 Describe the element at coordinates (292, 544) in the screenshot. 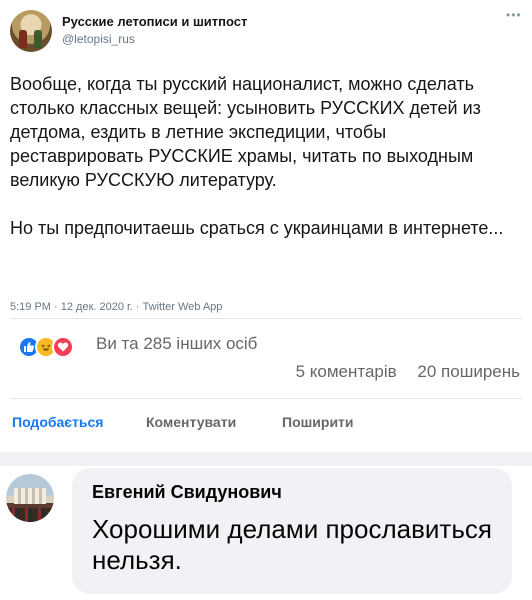

I see `comment-text: Хорошими делами прославиться нельзя.` at that location.